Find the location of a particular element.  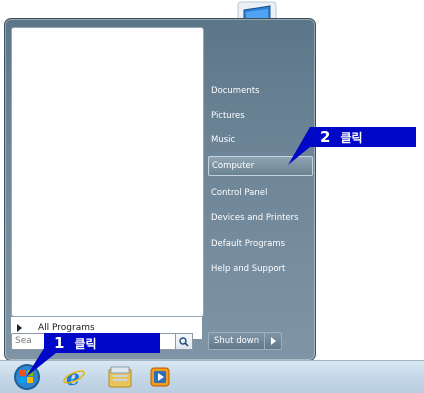

menu-item-documents: Documents is located at coordinates (261, 91).